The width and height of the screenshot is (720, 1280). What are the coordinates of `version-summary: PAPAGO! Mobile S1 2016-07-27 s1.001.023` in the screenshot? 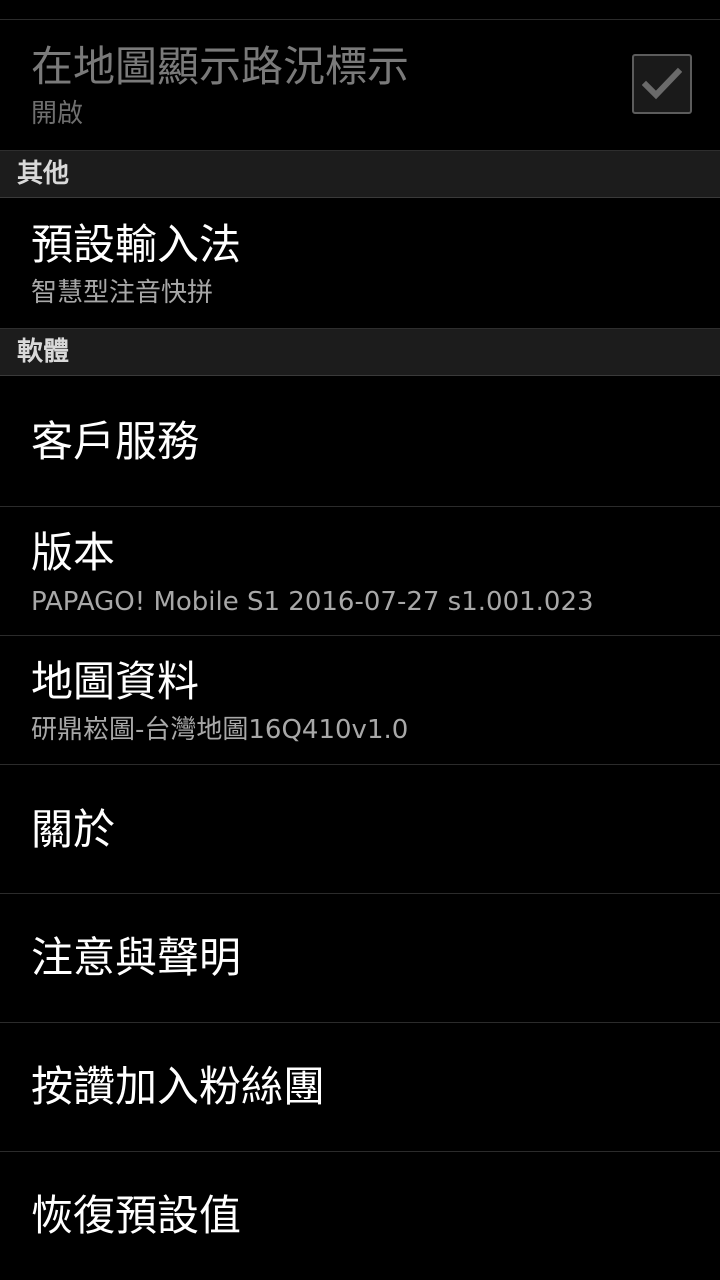 It's located at (312, 602).